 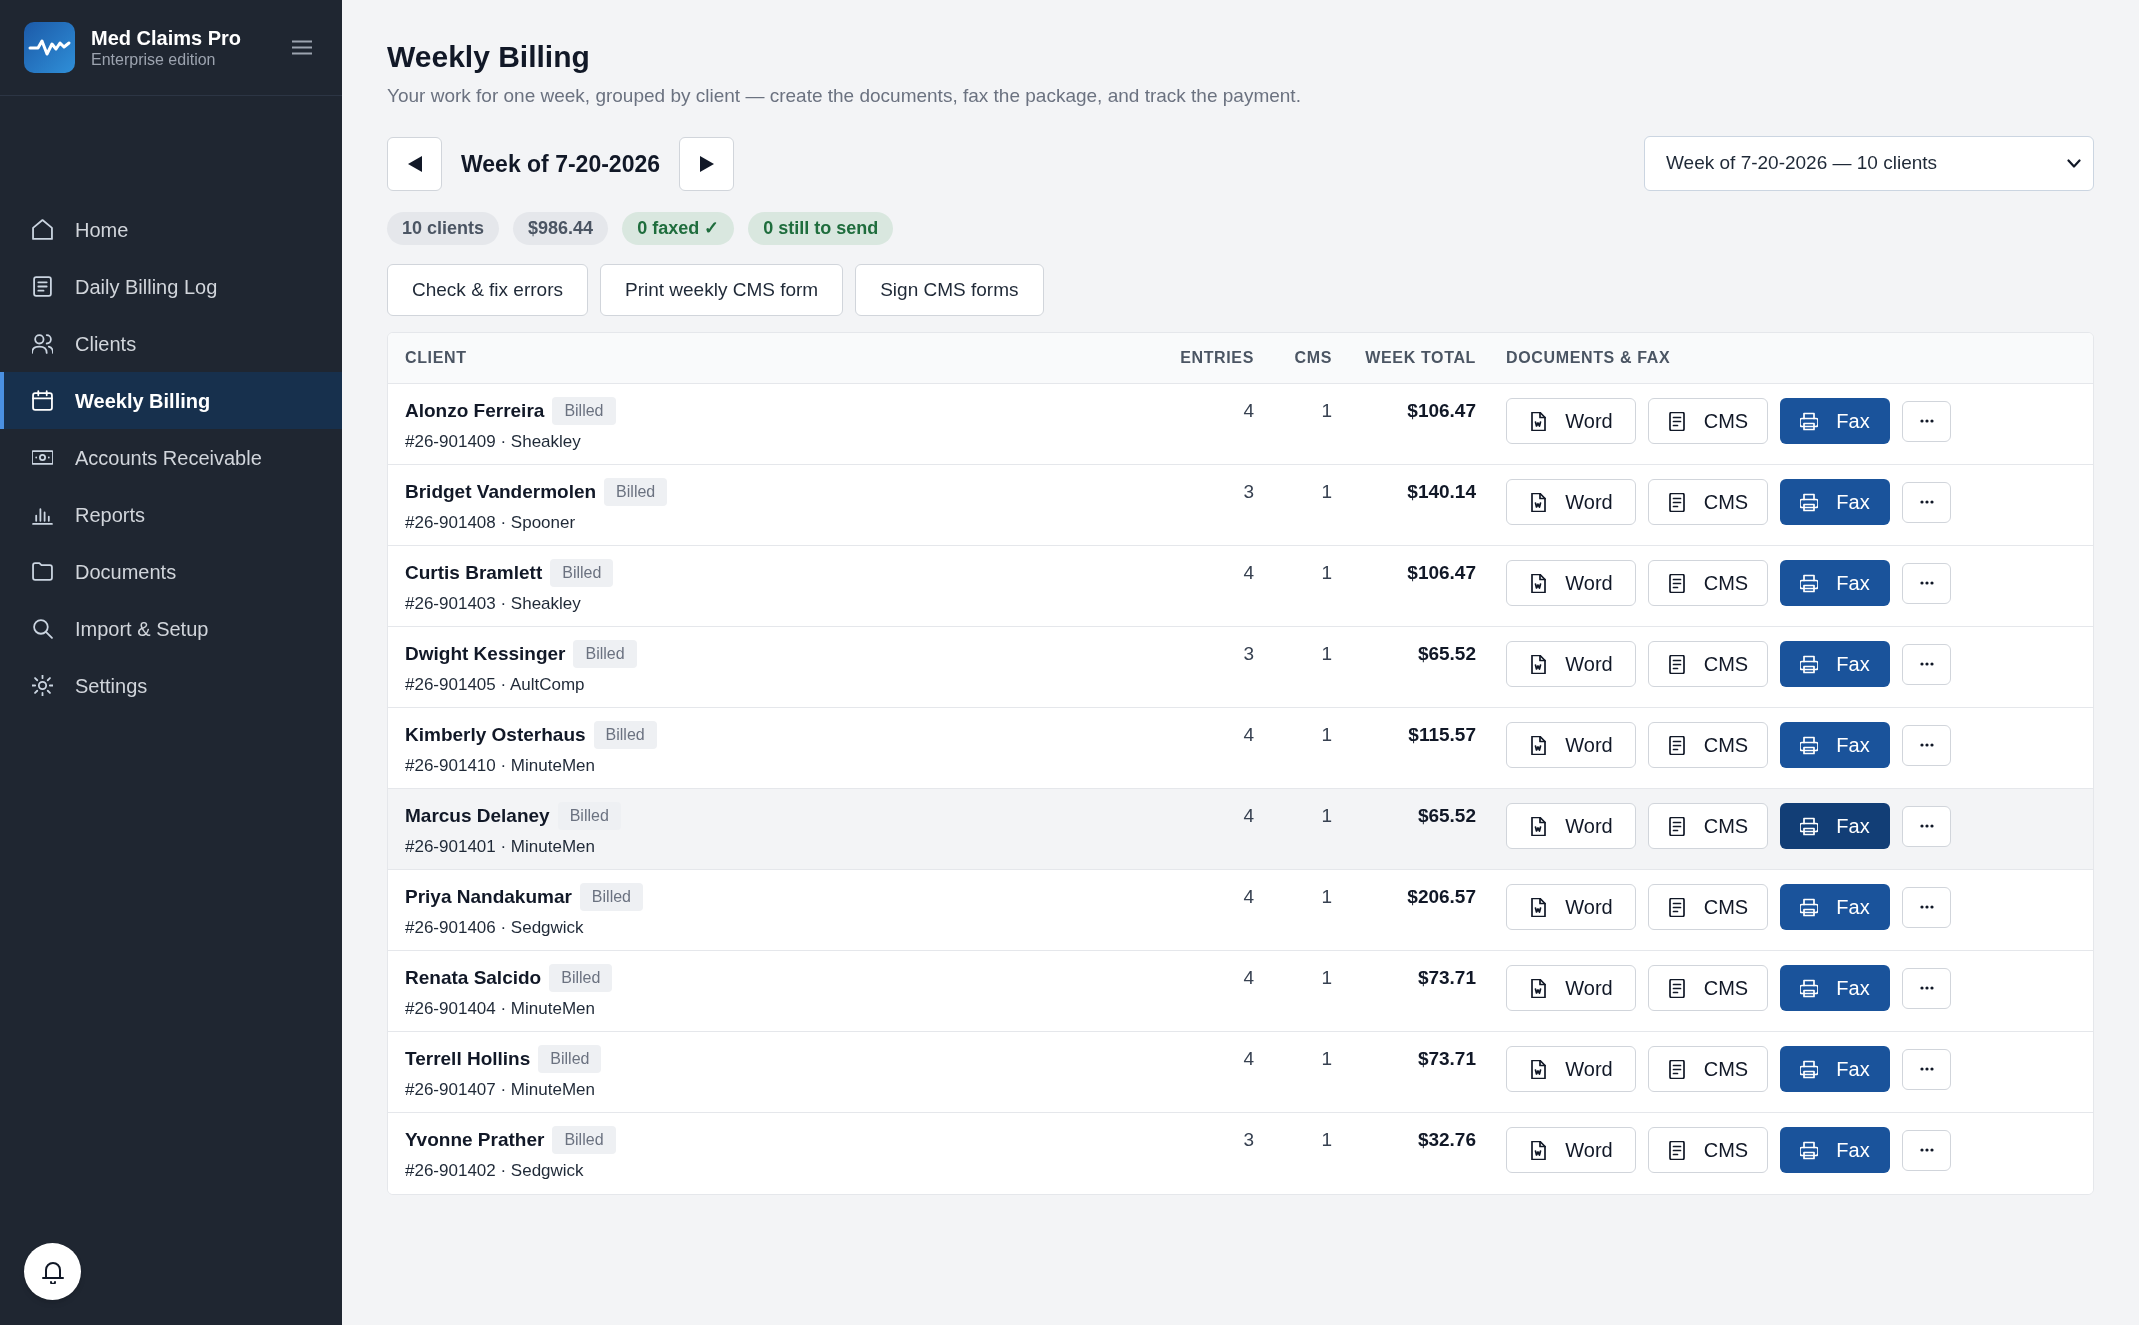 I want to click on client-name: Kimberly Osterhaus, so click(x=495, y=735).